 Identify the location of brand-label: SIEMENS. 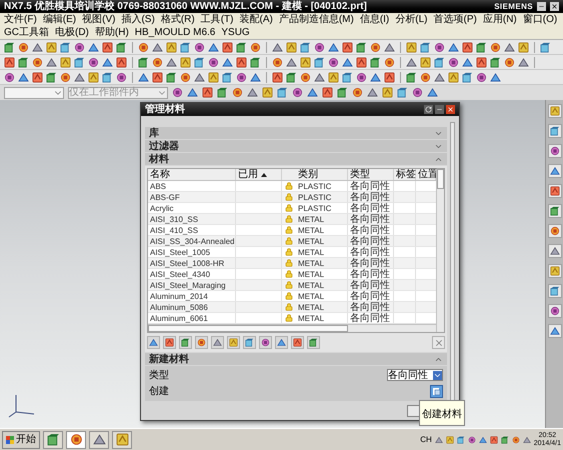
(513, 6).